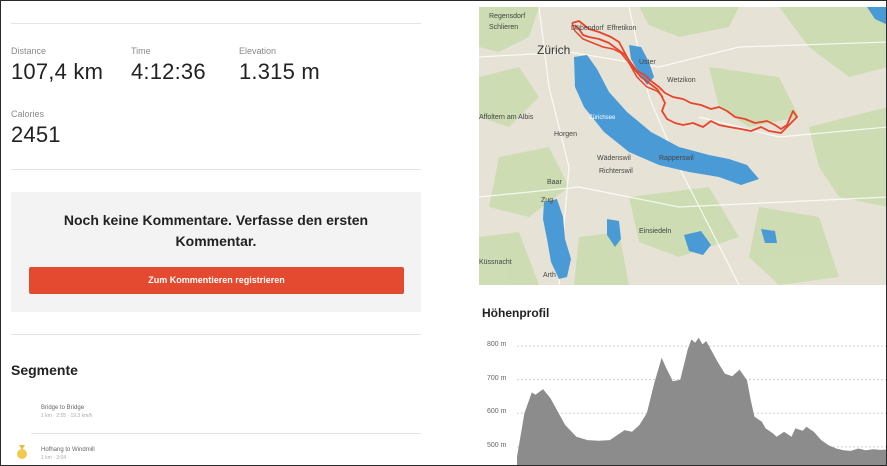 The image size is (887, 466). Describe the element at coordinates (36, 134) in the screenshot. I see `stat-value: 2451` at that location.